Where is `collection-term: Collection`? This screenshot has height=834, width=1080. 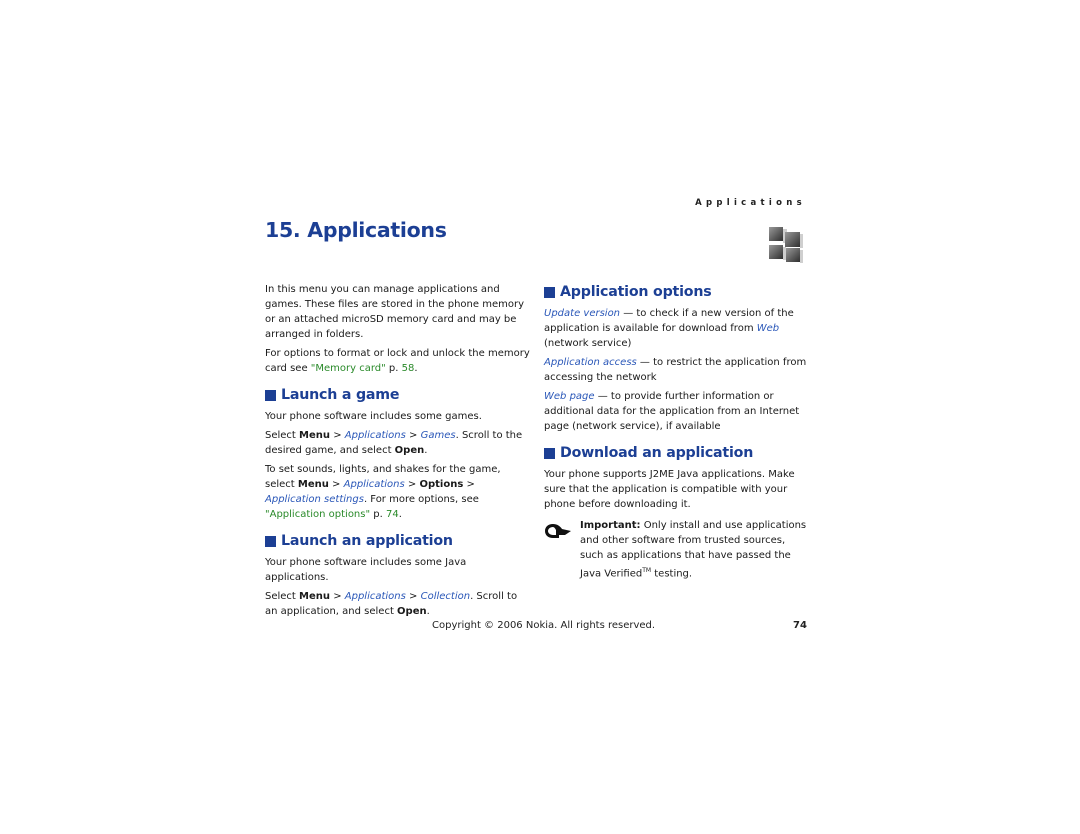 collection-term: Collection is located at coordinates (445, 596).